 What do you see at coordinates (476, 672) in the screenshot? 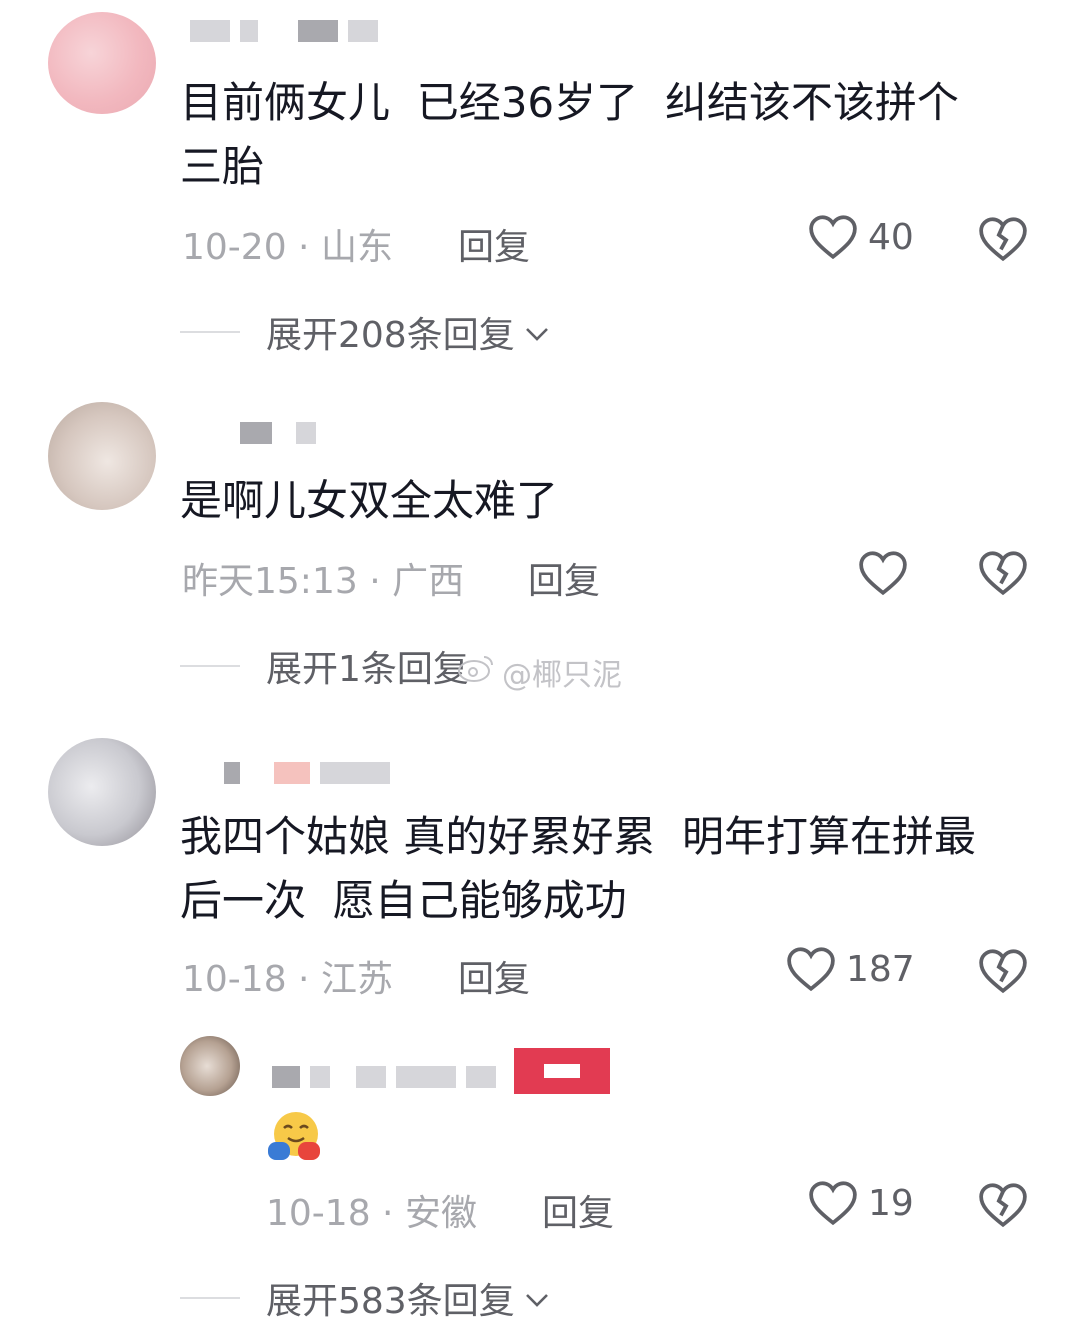
I see `weibo-icon` at bounding box center [476, 672].